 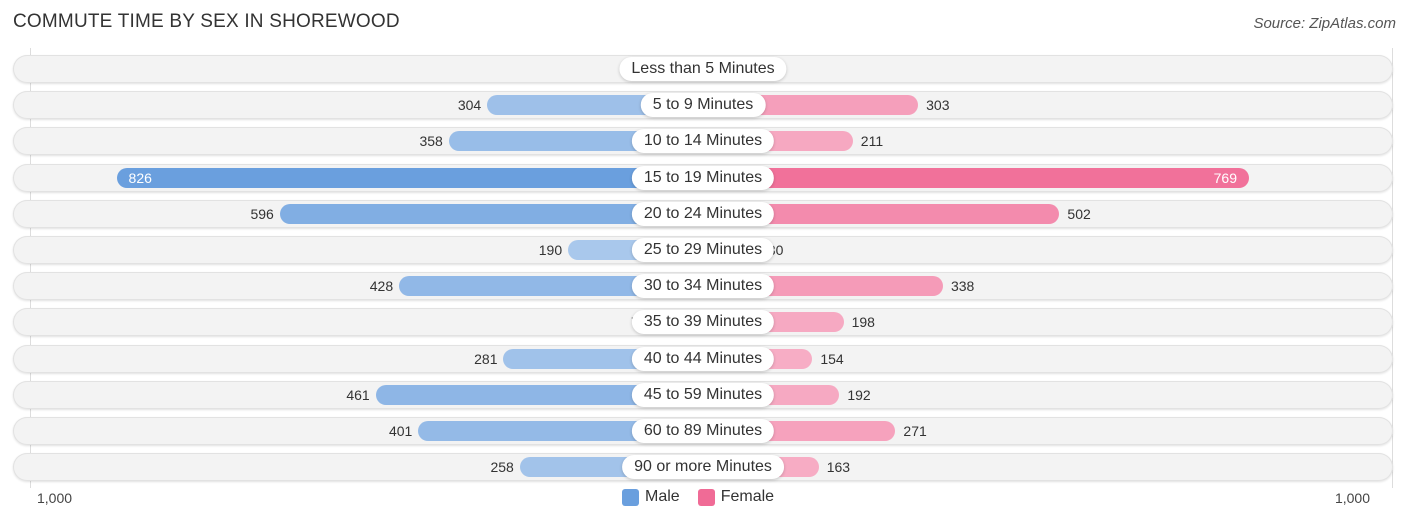 What do you see at coordinates (703, 177) in the screenshot?
I see `category-label: 15 to 19 Minutes` at bounding box center [703, 177].